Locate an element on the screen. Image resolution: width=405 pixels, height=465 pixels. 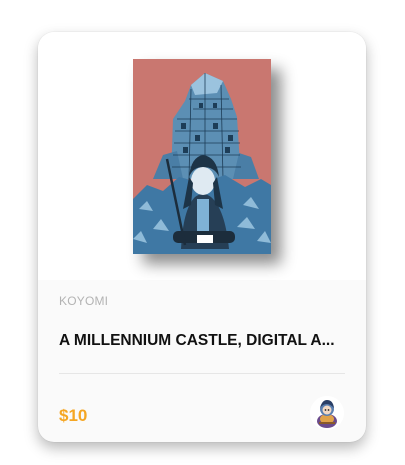
creator-avatar is located at coordinates (327, 413).